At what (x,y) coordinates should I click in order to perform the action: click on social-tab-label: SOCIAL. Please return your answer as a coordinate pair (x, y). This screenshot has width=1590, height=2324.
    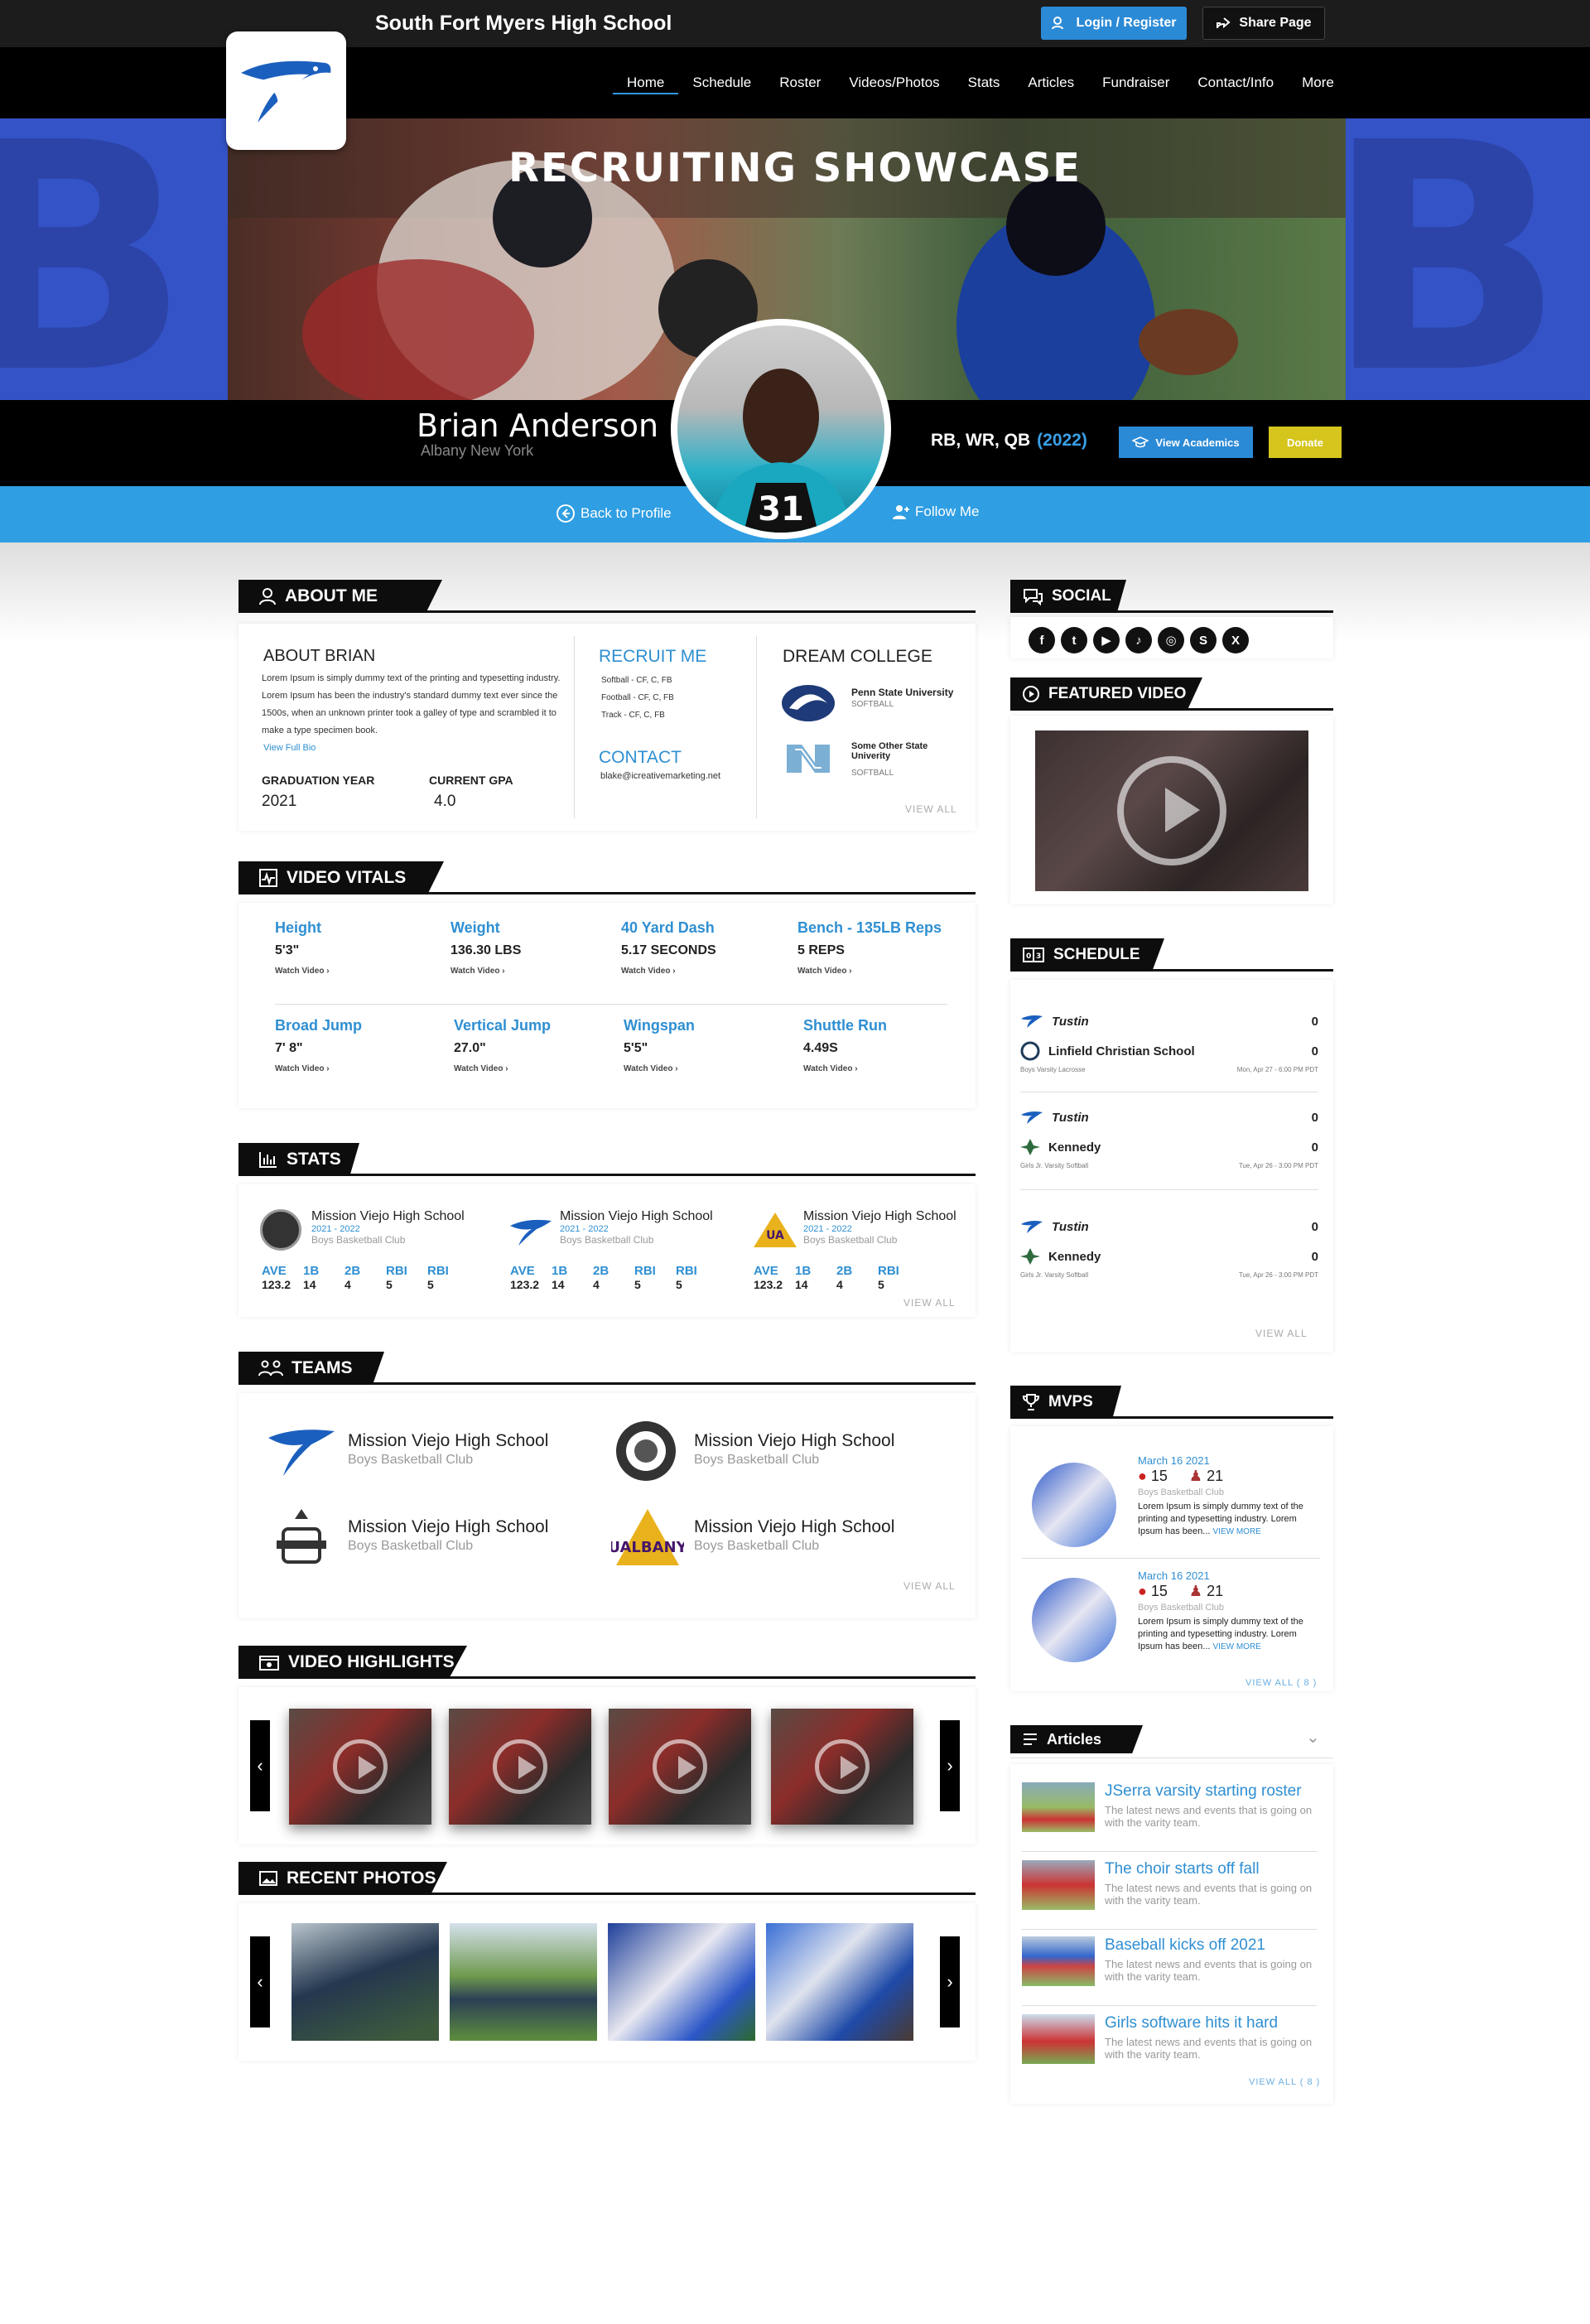
    Looking at the image, I should click on (1081, 596).